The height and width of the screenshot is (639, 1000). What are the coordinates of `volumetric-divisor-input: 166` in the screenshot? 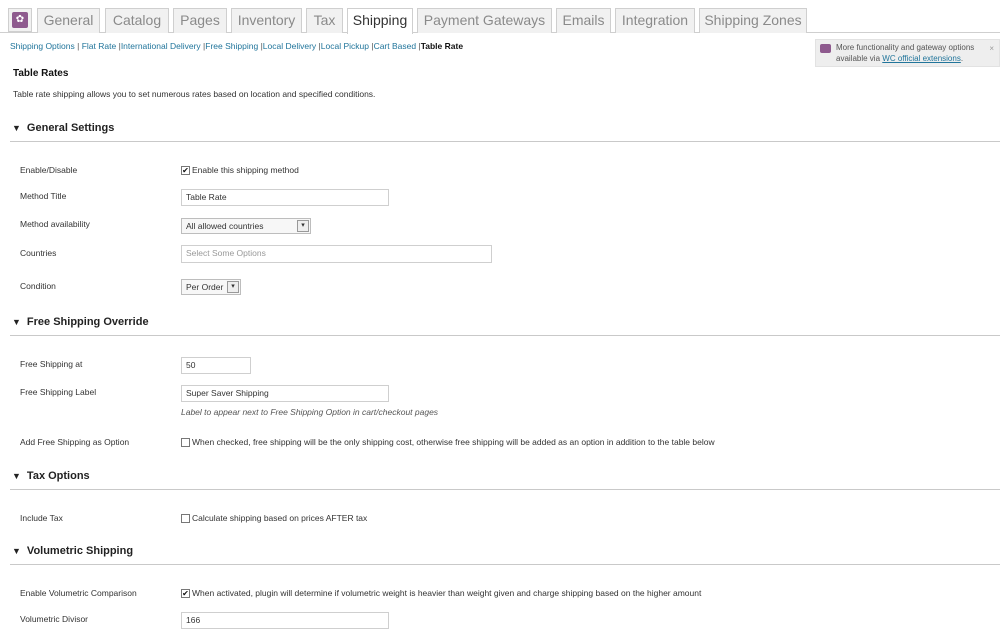 It's located at (285, 620).